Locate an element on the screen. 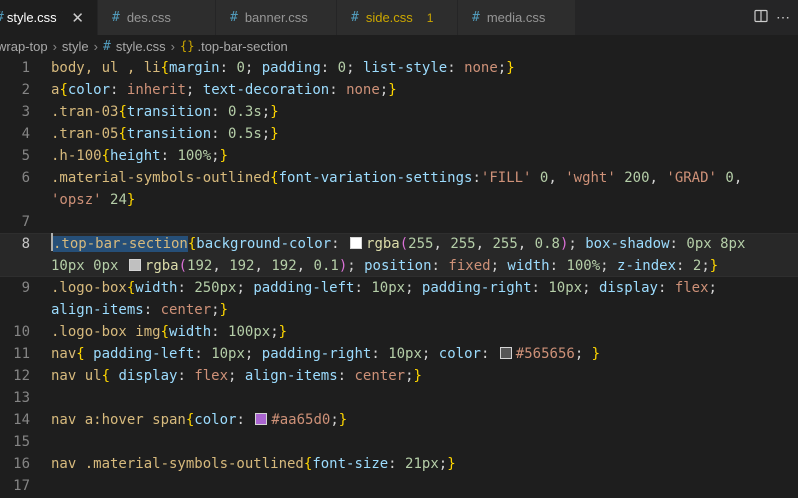  code-token: 0px is located at coordinates (106, 266).